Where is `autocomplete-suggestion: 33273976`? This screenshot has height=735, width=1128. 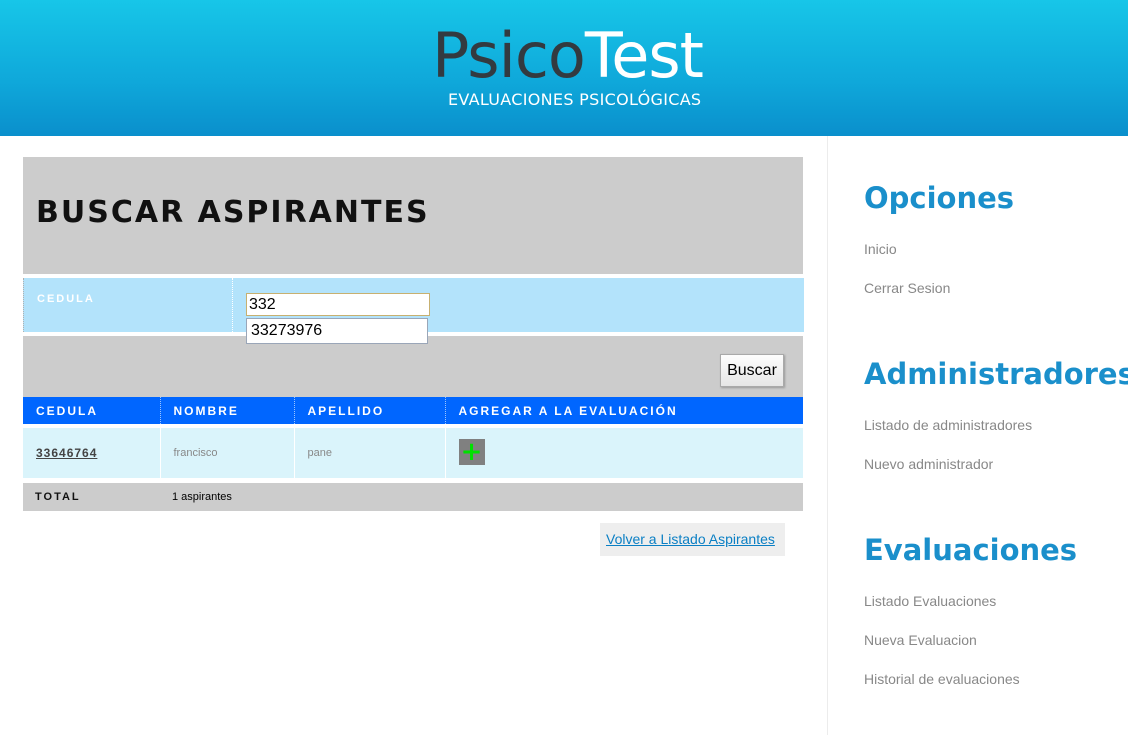 autocomplete-suggestion: 33273976 is located at coordinates (286, 331).